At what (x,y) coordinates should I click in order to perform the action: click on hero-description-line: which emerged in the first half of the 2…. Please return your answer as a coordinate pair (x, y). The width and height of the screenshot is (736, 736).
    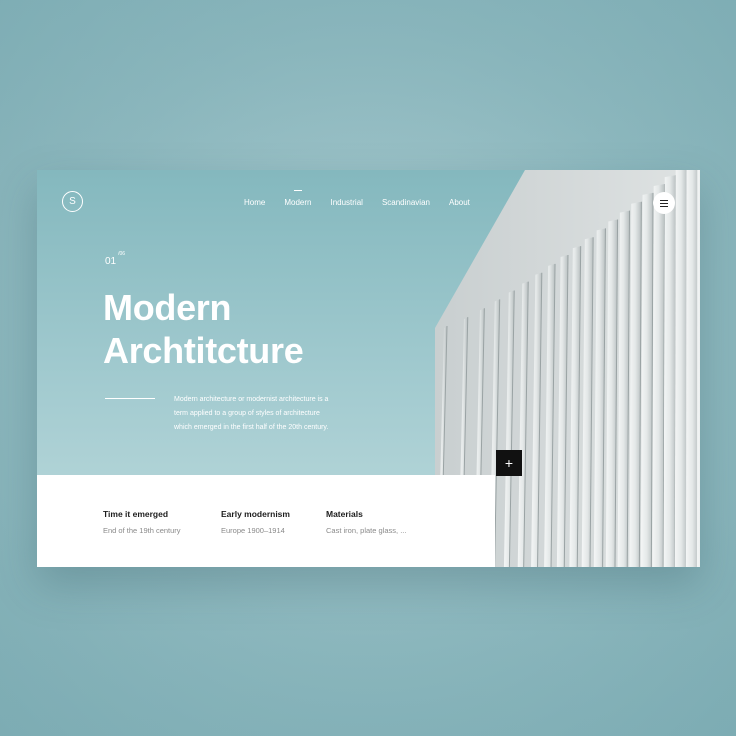
    Looking at the image, I should click on (251, 427).